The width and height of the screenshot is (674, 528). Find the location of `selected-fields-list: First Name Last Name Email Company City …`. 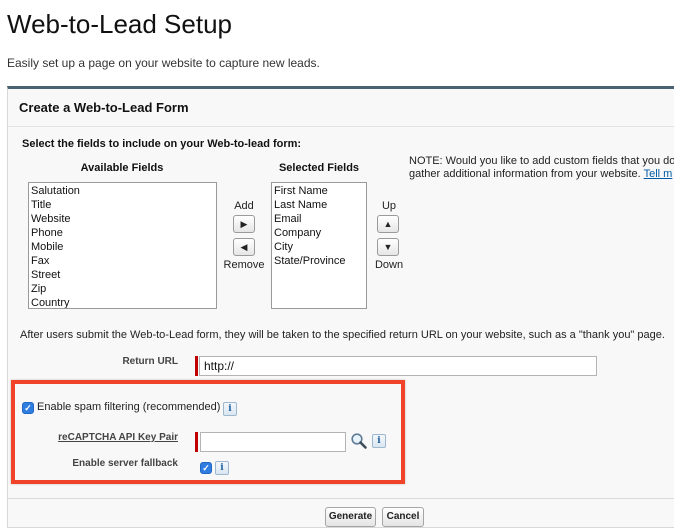

selected-fields-list: First Name Last Name Email Company City … is located at coordinates (319, 245).